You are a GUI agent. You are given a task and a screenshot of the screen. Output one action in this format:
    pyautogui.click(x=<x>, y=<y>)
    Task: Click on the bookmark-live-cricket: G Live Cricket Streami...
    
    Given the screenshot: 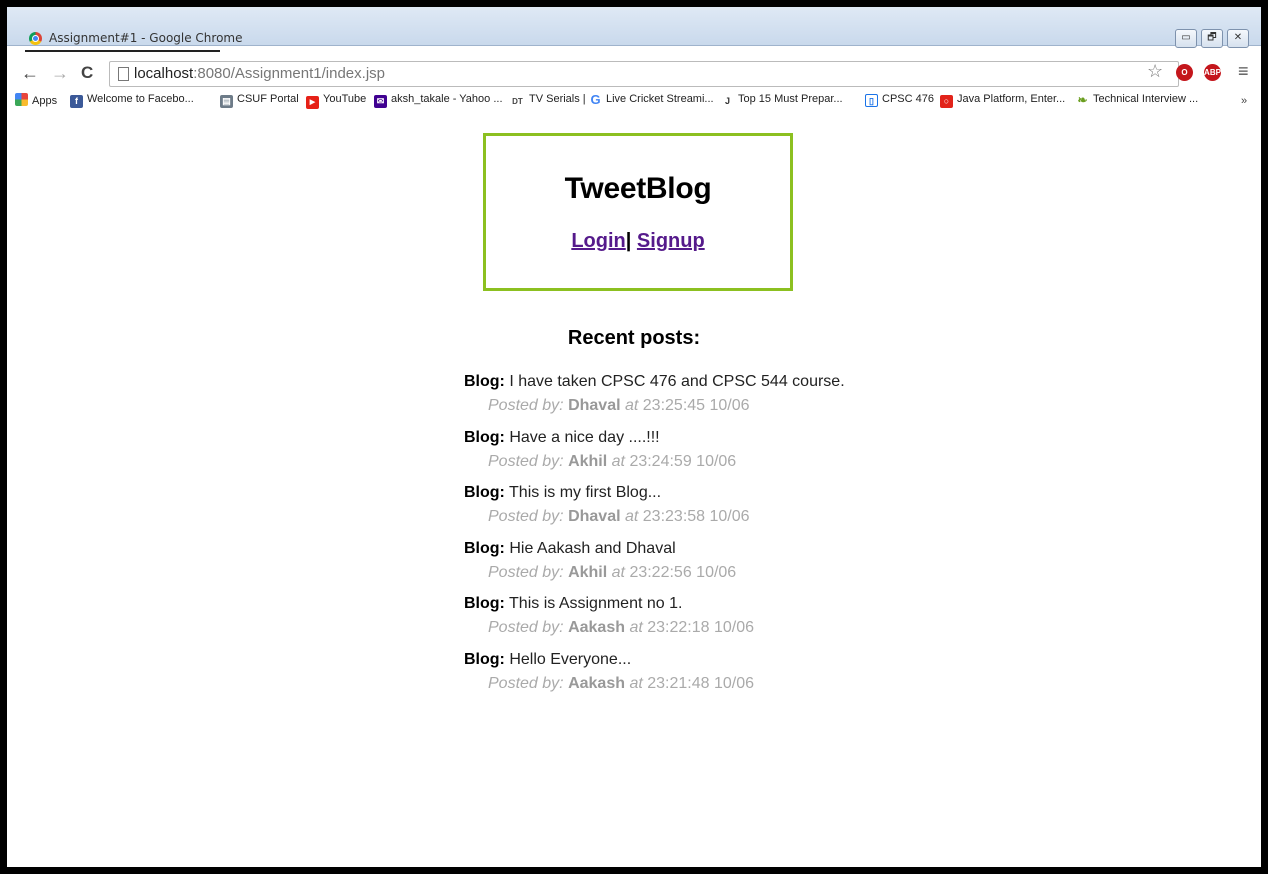 What is the action you would take?
    pyautogui.click(x=651, y=102)
    